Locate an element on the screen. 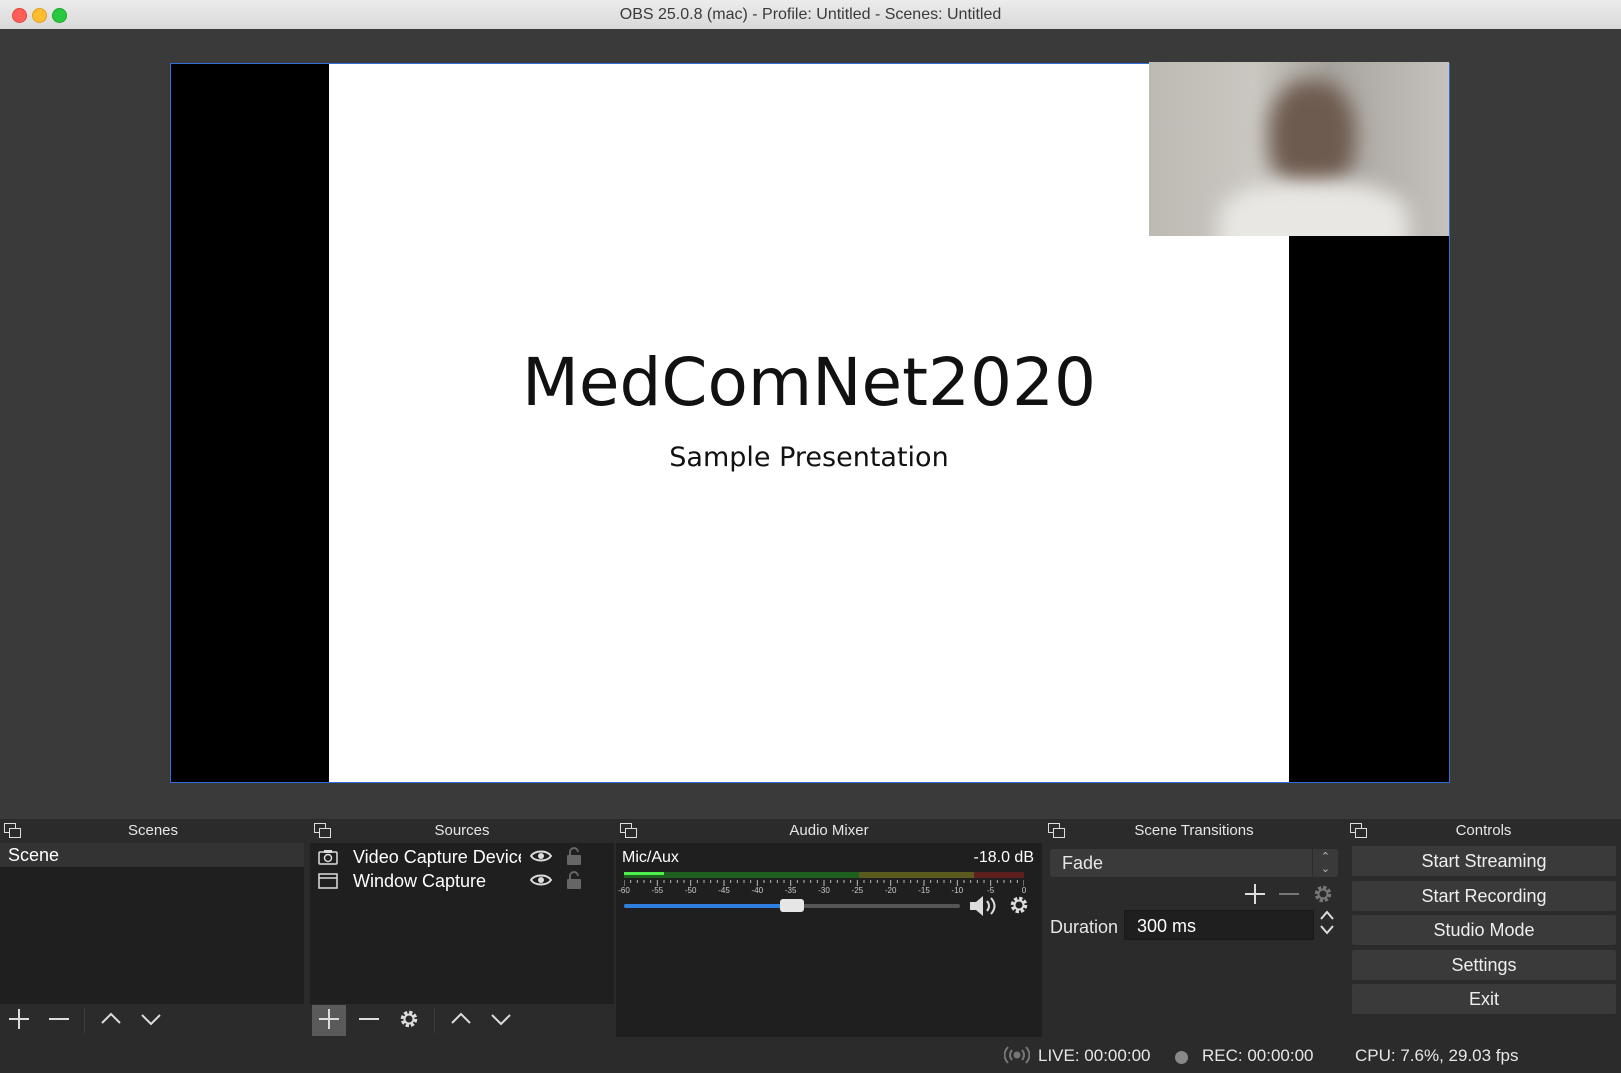 The image size is (1621, 1073). controls-header: Controls is located at coordinates (1483, 831).